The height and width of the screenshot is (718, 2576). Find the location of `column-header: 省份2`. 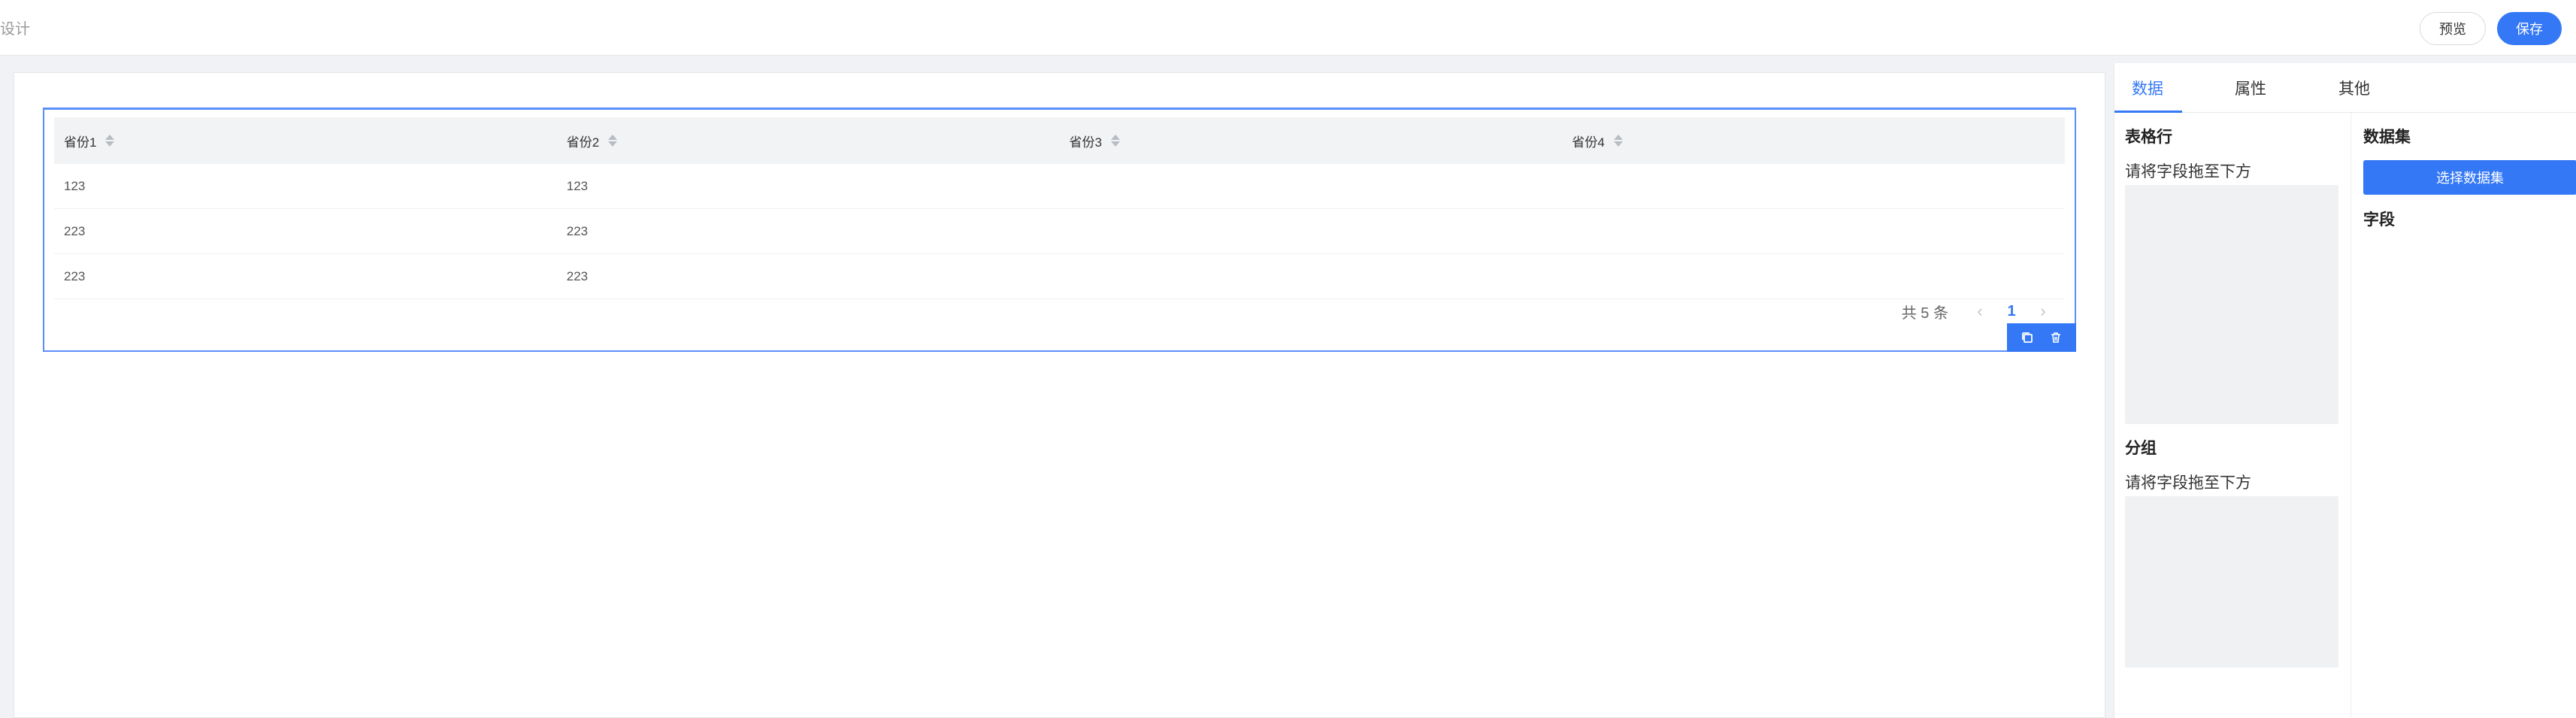

column-header: 省份2 is located at coordinates (808, 141).